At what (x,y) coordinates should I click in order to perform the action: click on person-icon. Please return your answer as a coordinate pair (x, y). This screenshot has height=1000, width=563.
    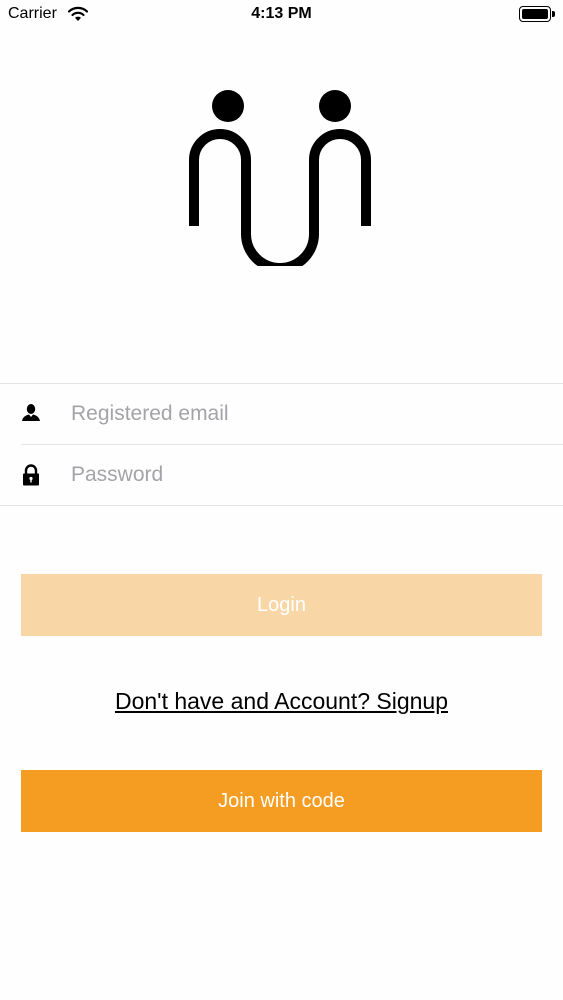
    Looking at the image, I should click on (31, 412).